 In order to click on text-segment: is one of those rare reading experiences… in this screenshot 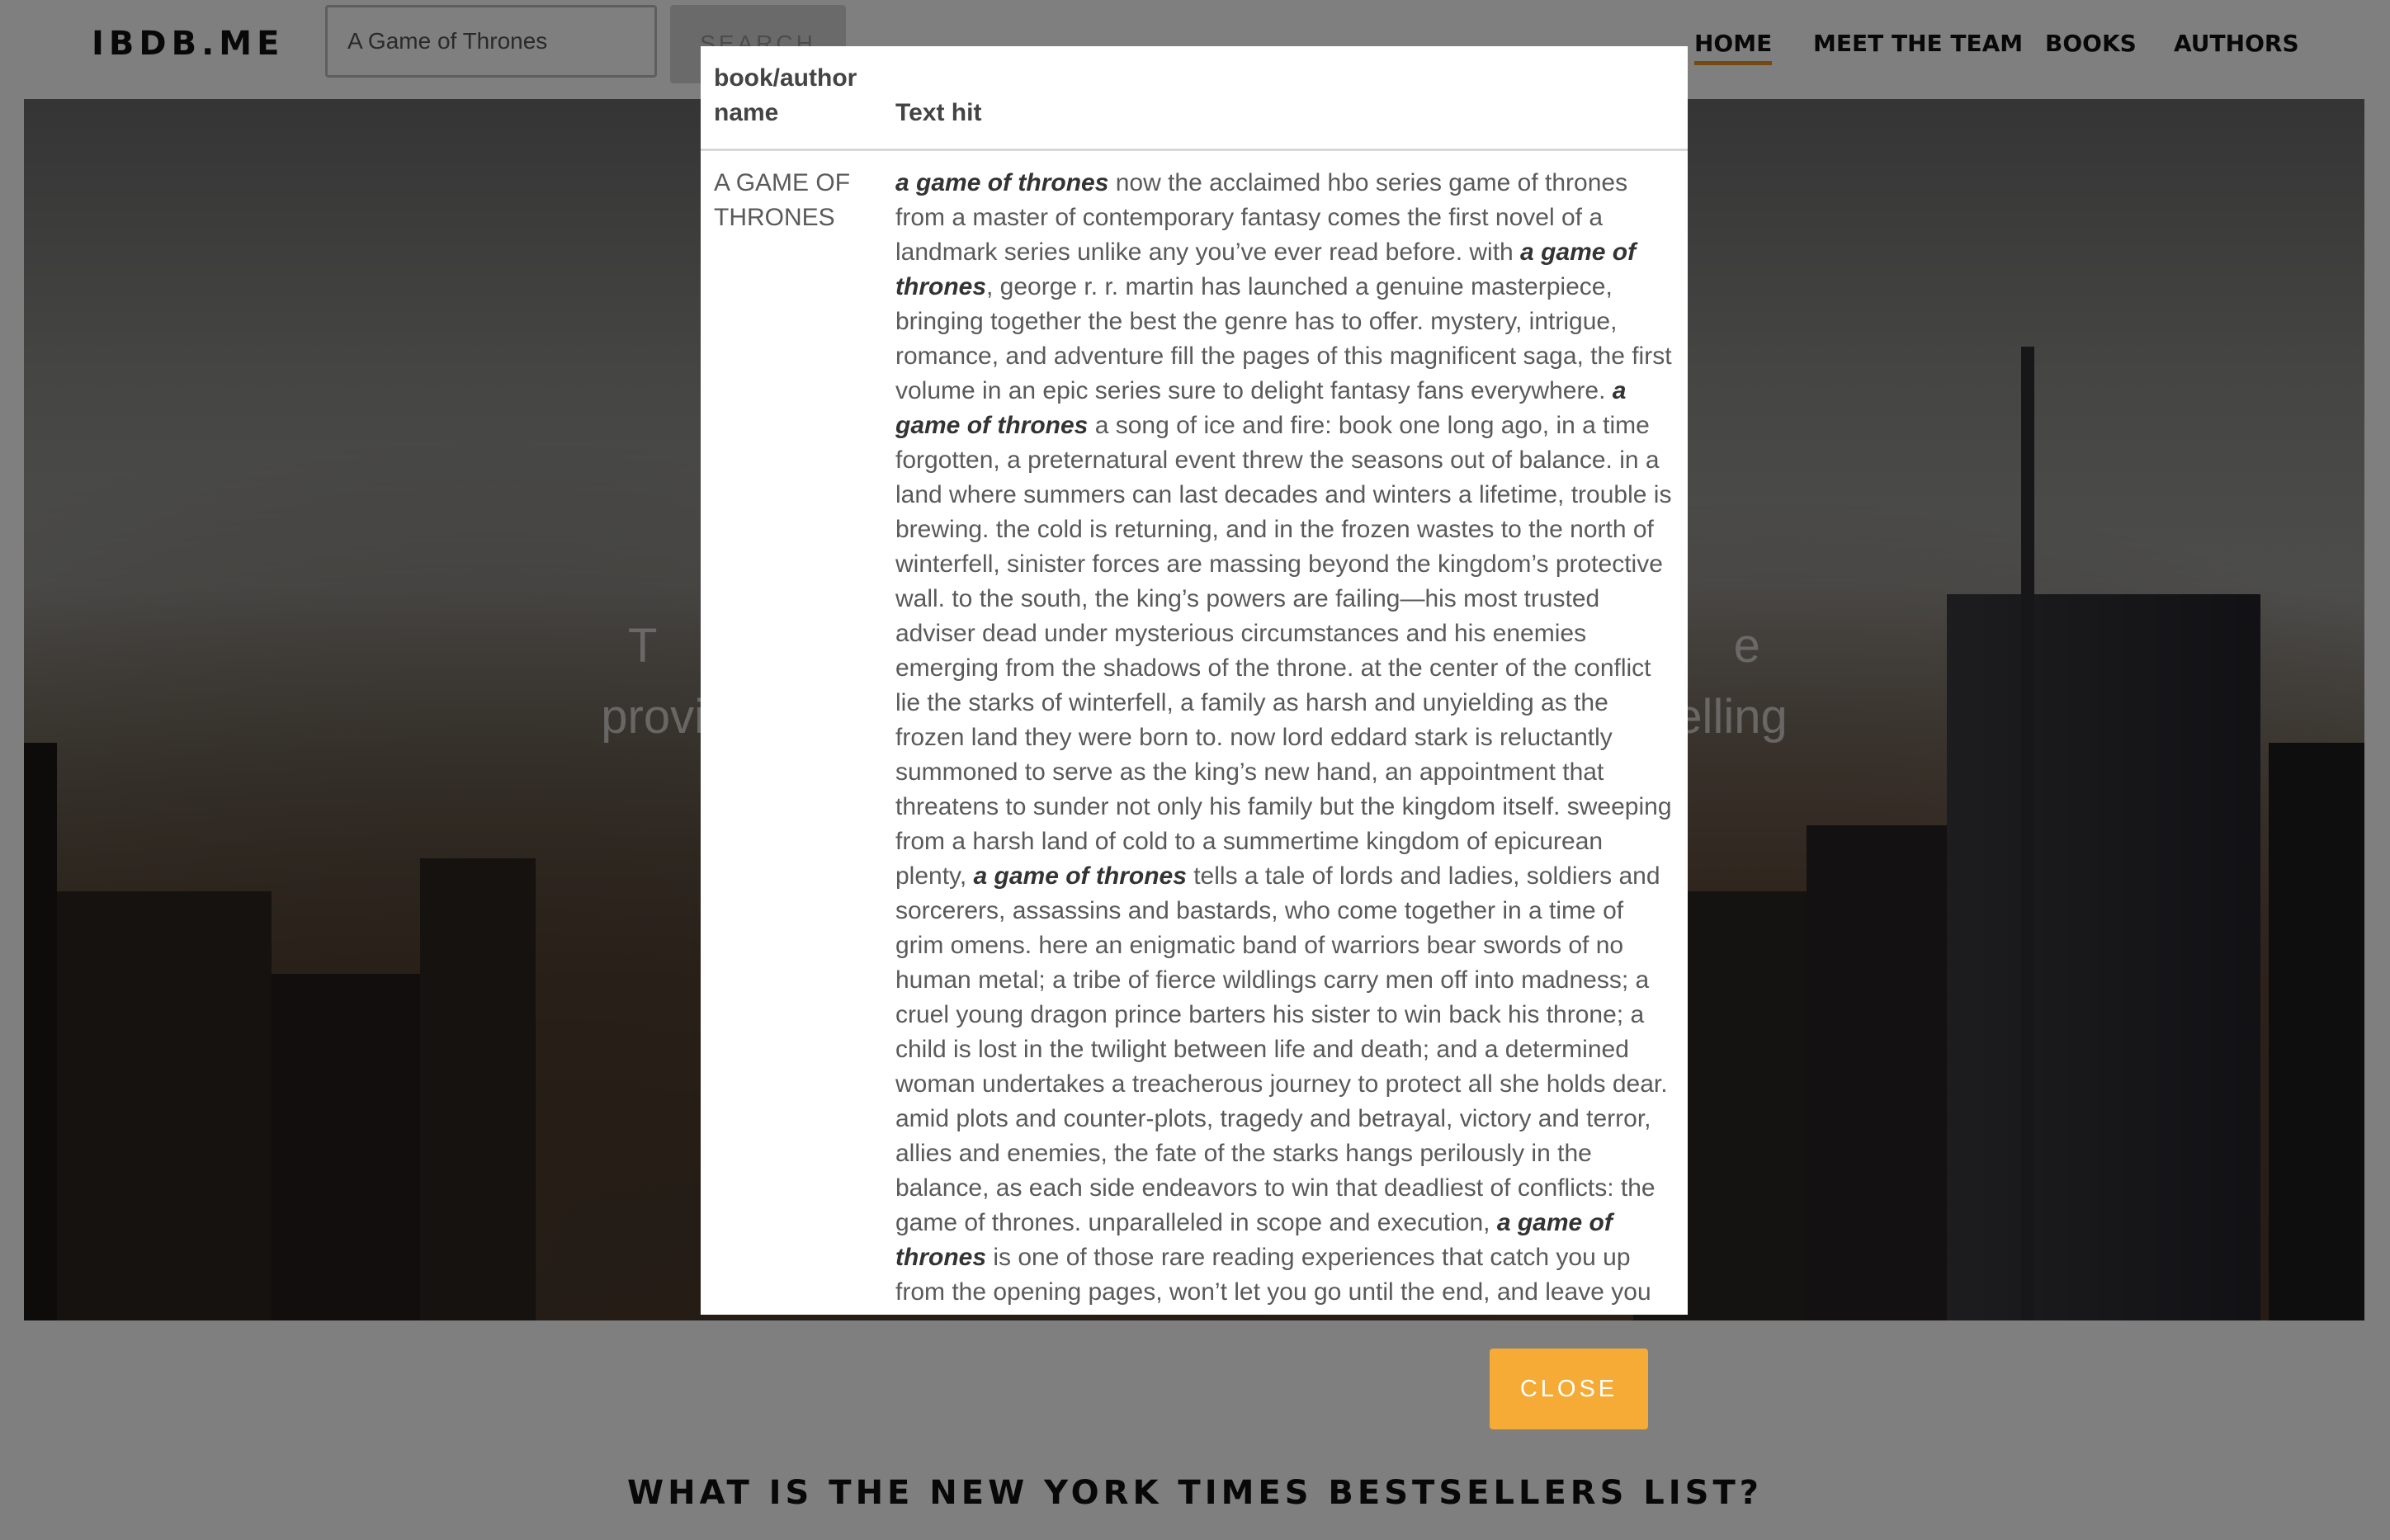, I will do `click(1273, 1279)`.